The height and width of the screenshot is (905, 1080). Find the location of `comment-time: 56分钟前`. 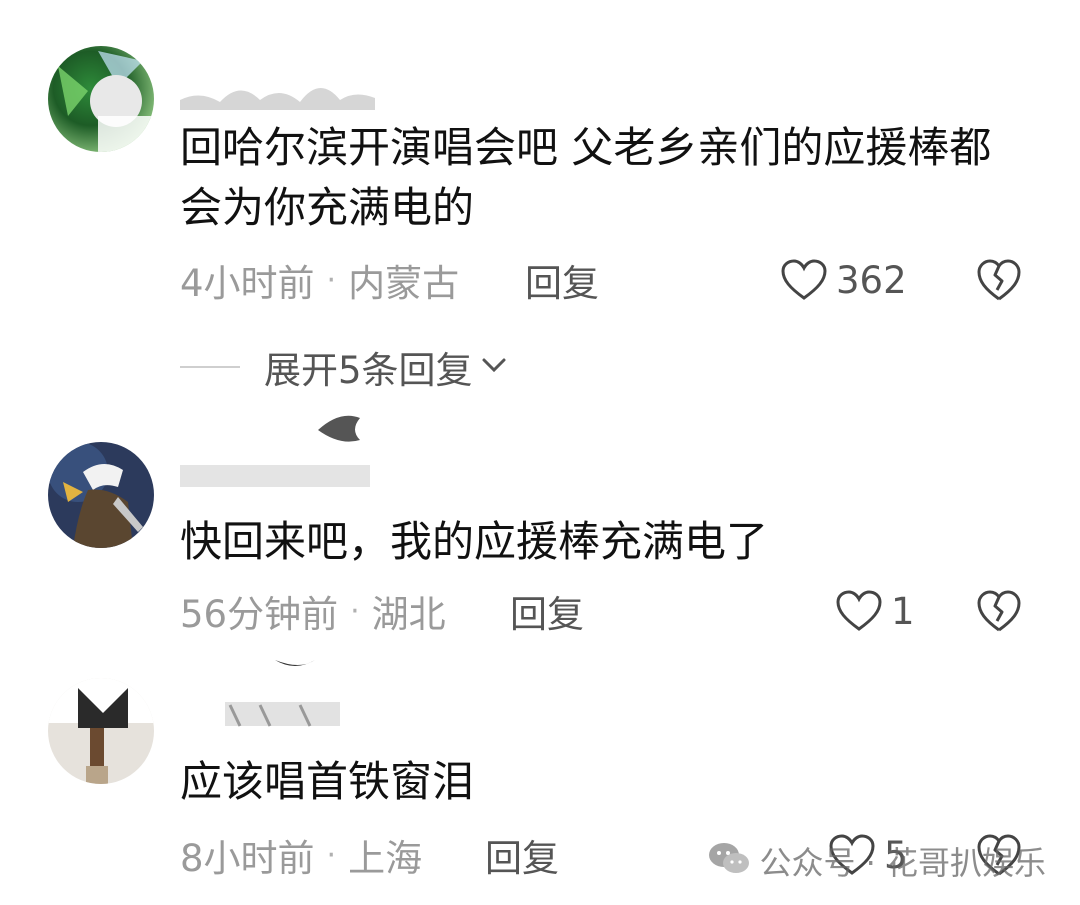

comment-time: 56分钟前 is located at coordinates (259, 614).